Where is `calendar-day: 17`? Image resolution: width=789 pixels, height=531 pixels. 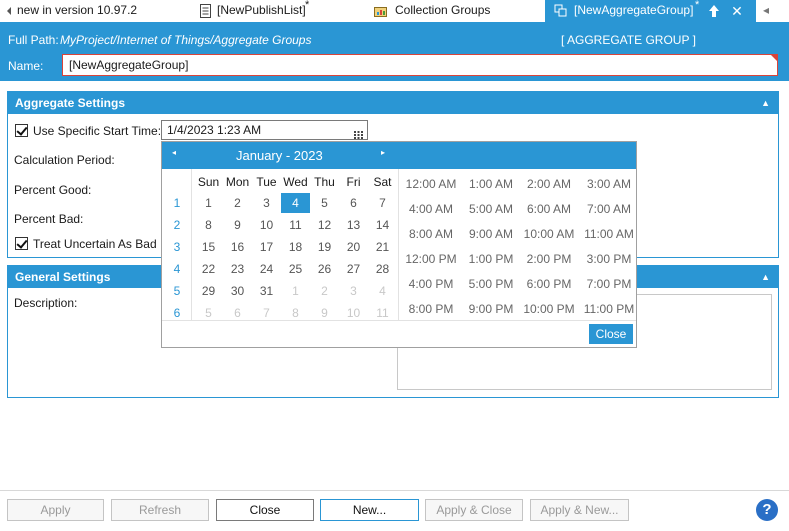 calendar-day: 17 is located at coordinates (266, 247).